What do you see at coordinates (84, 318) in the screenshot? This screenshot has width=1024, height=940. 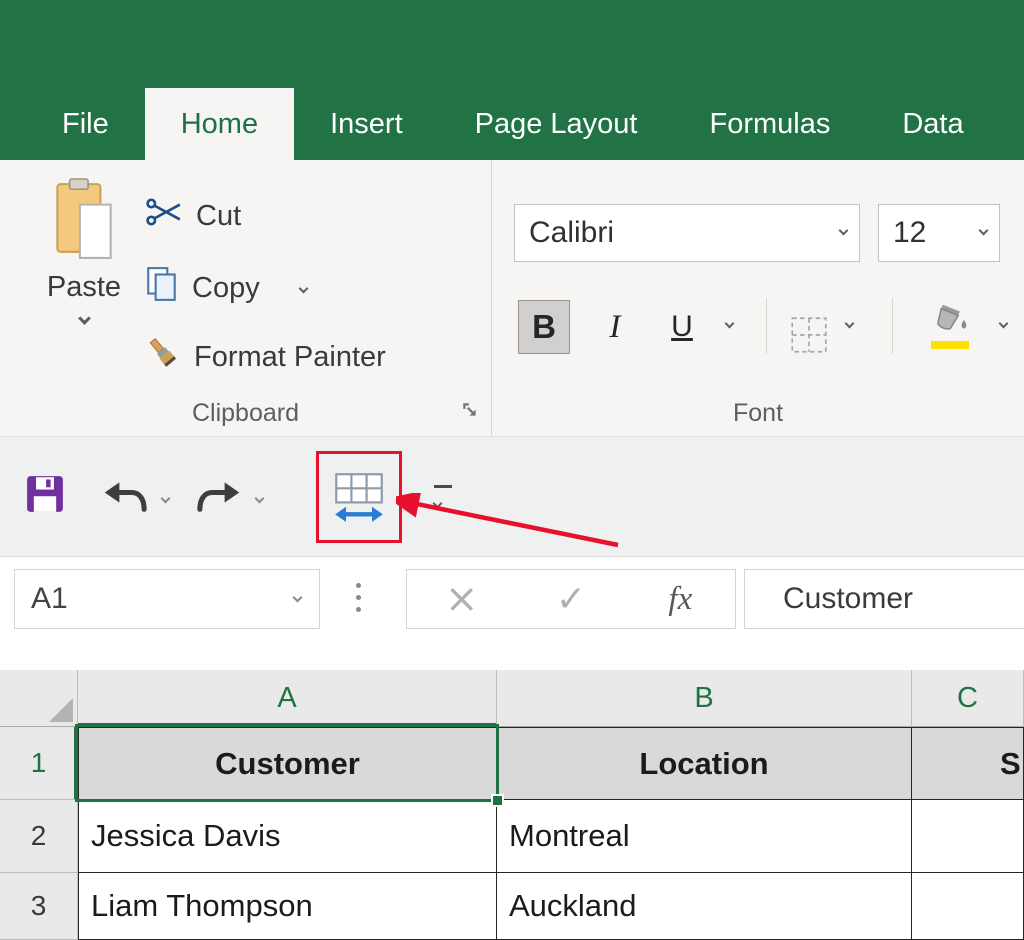 I see `paste-dropdown-icon` at bounding box center [84, 318].